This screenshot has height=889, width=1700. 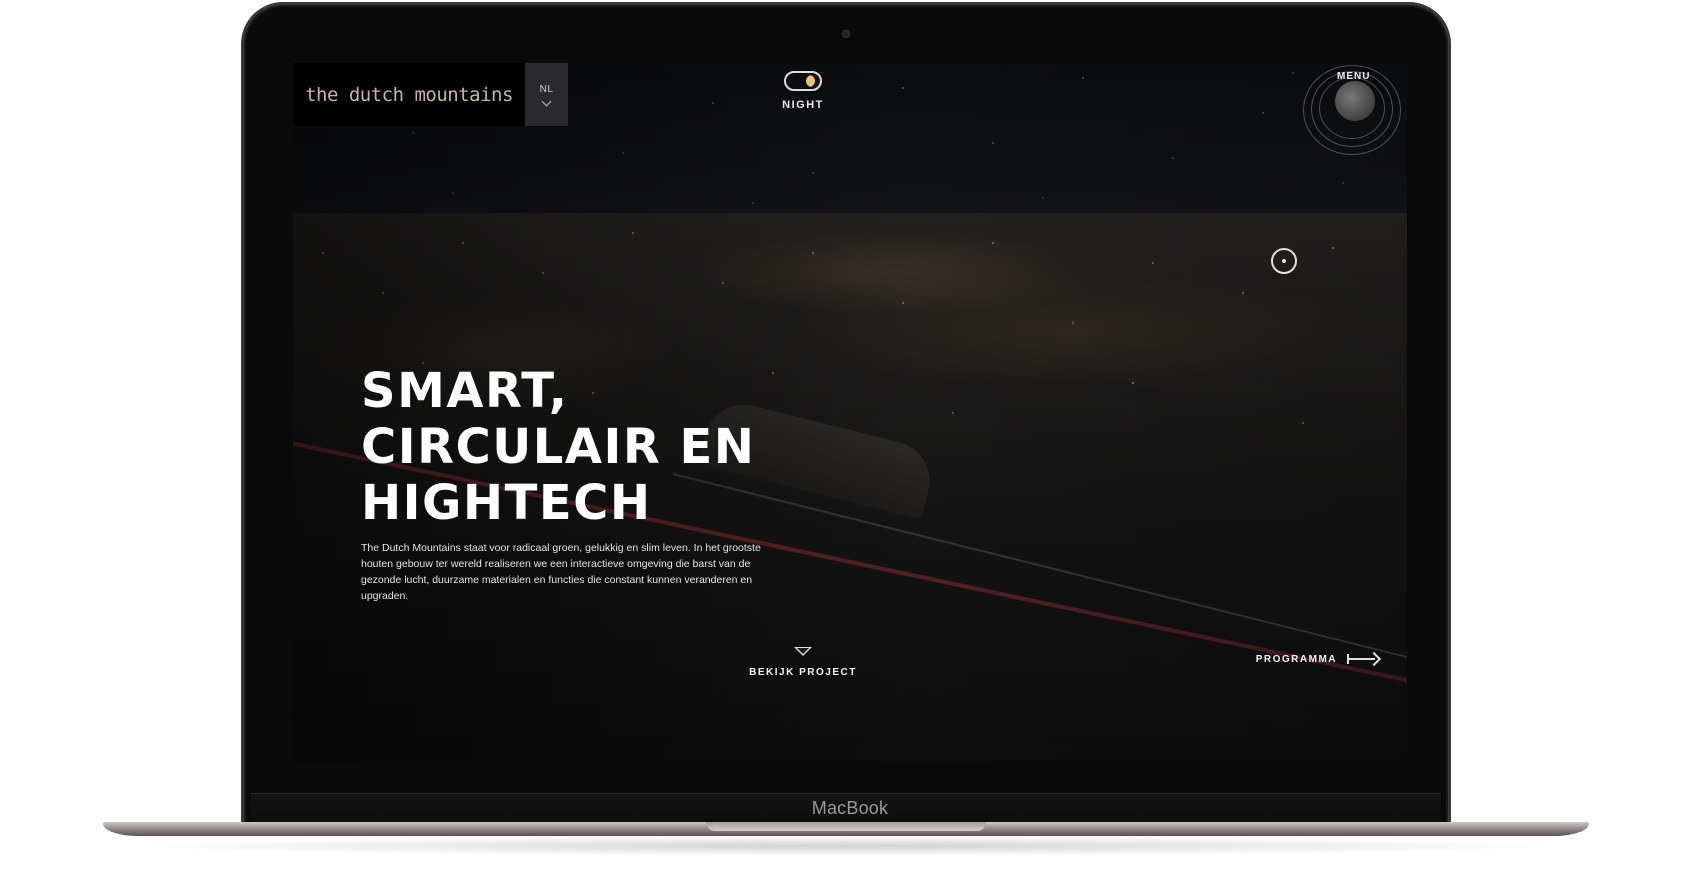 I want to click on hero-headline: SMART, CIRCULAIR EN HIGHTECH, so click(x=558, y=447).